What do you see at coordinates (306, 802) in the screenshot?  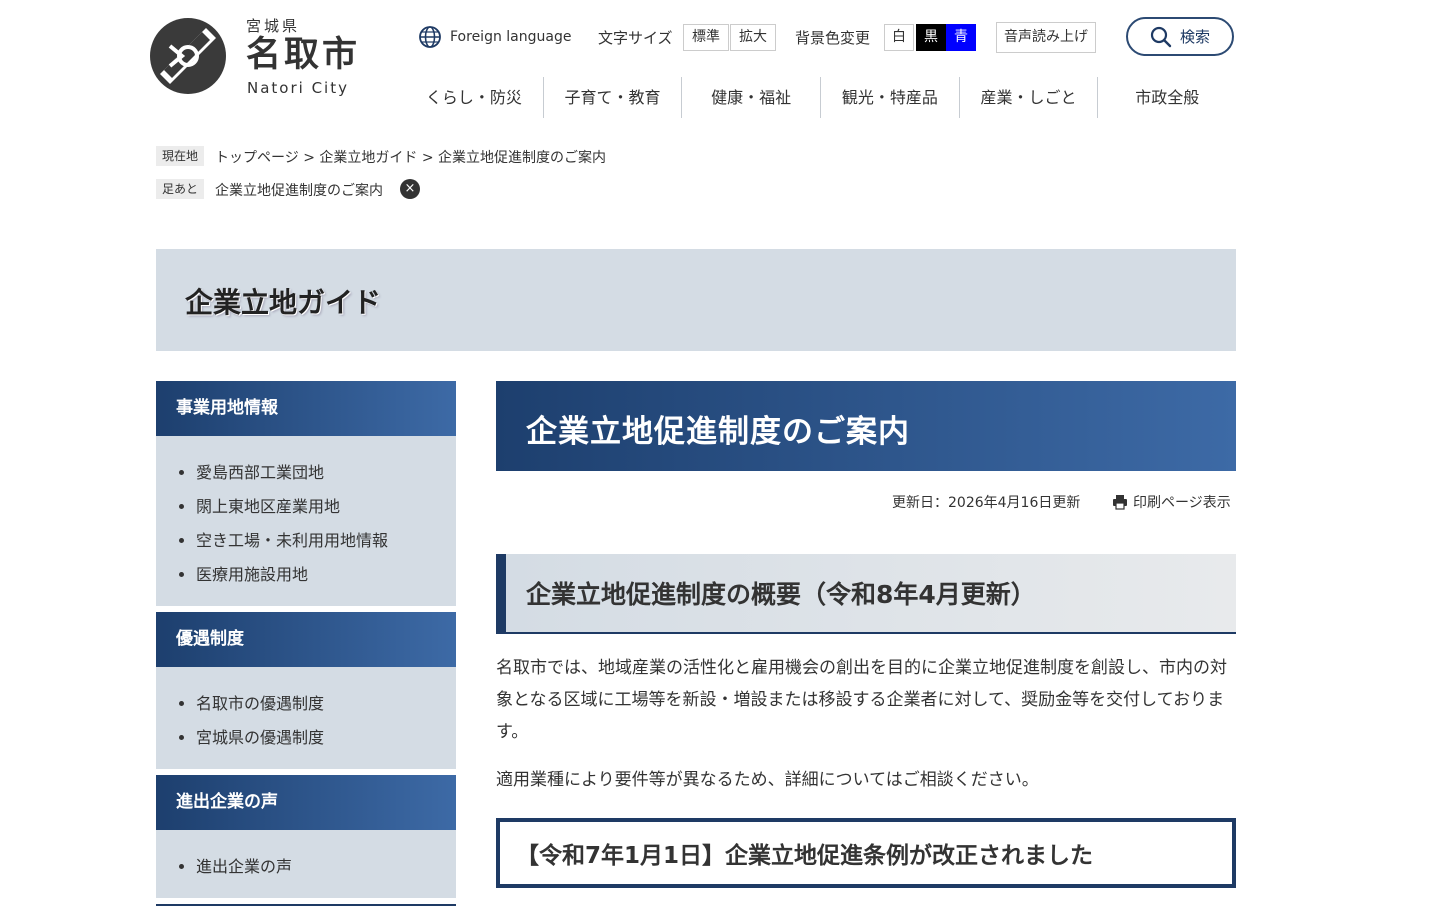 I see `sidebar-heading: 進出企業の声` at bounding box center [306, 802].